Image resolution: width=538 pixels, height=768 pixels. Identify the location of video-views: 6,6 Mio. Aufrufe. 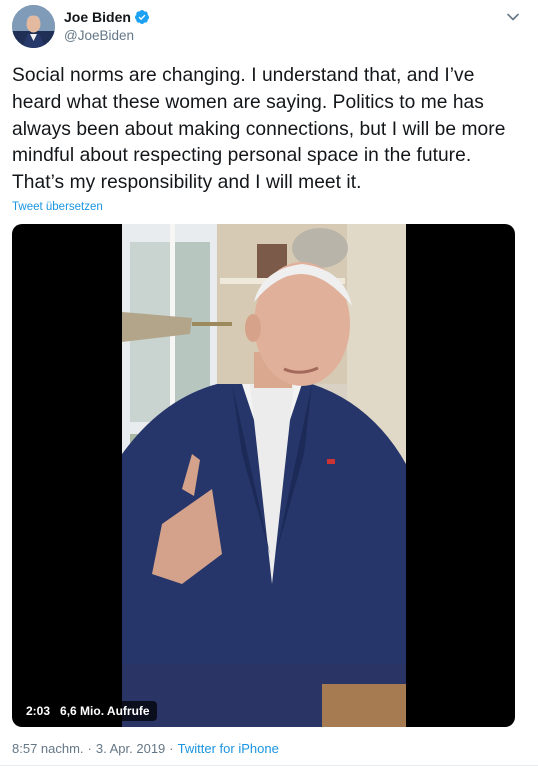
(105, 711).